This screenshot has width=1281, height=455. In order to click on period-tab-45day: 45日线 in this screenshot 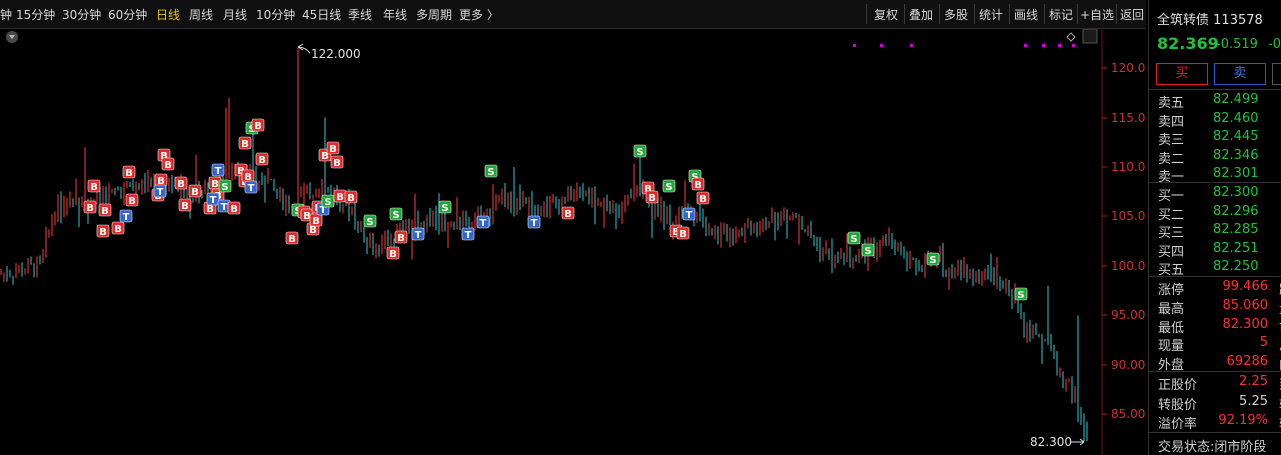, I will do `click(321, 14)`.